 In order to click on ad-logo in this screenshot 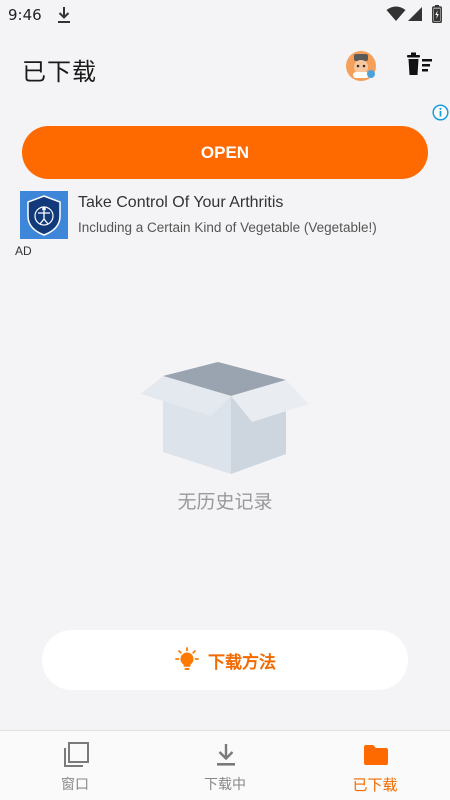, I will do `click(44, 215)`.